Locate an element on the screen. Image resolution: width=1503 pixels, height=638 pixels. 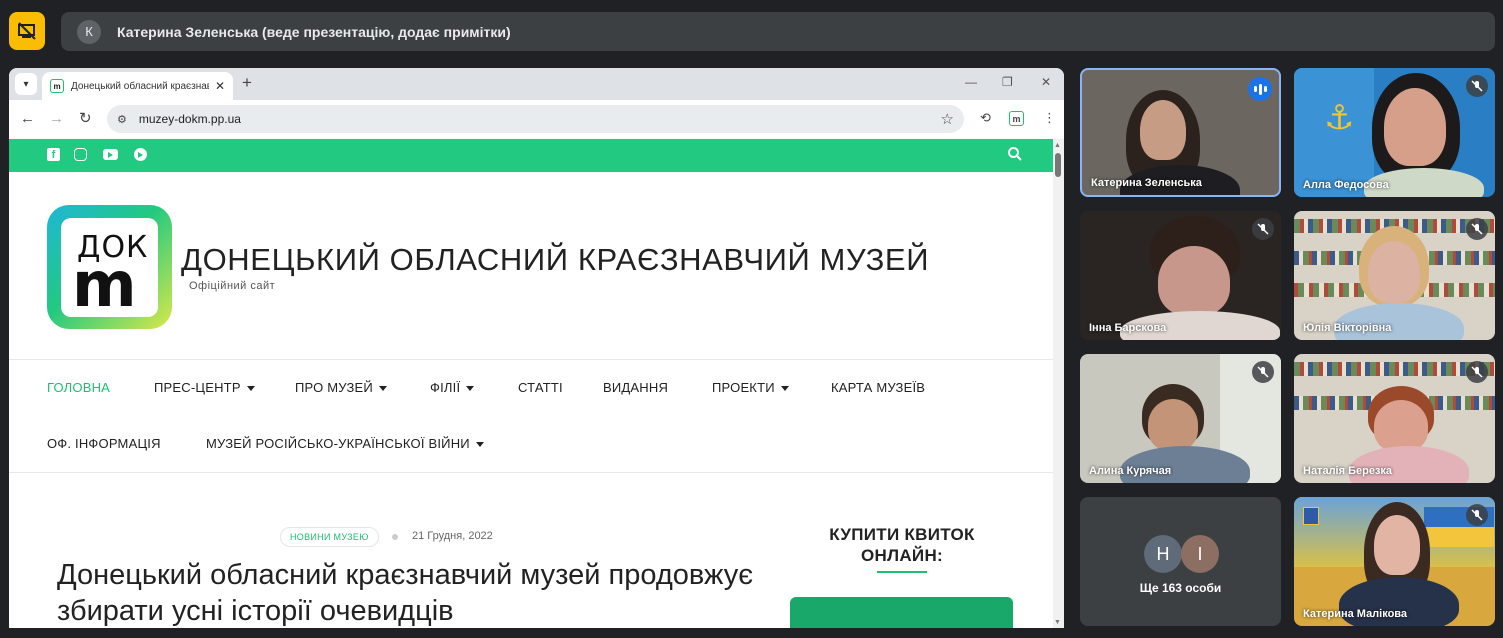
menu-item-official-info: ОФ. ІНФОРМАЦІЯ is located at coordinates (104, 443).